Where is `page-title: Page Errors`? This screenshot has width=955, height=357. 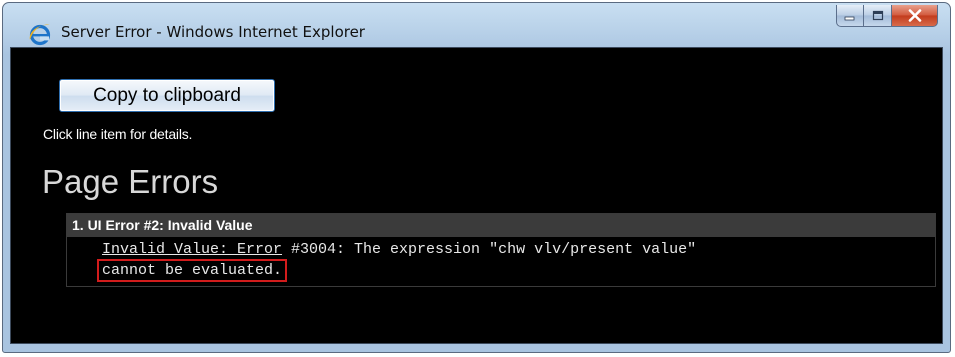
page-title: Page Errors is located at coordinates (130, 181).